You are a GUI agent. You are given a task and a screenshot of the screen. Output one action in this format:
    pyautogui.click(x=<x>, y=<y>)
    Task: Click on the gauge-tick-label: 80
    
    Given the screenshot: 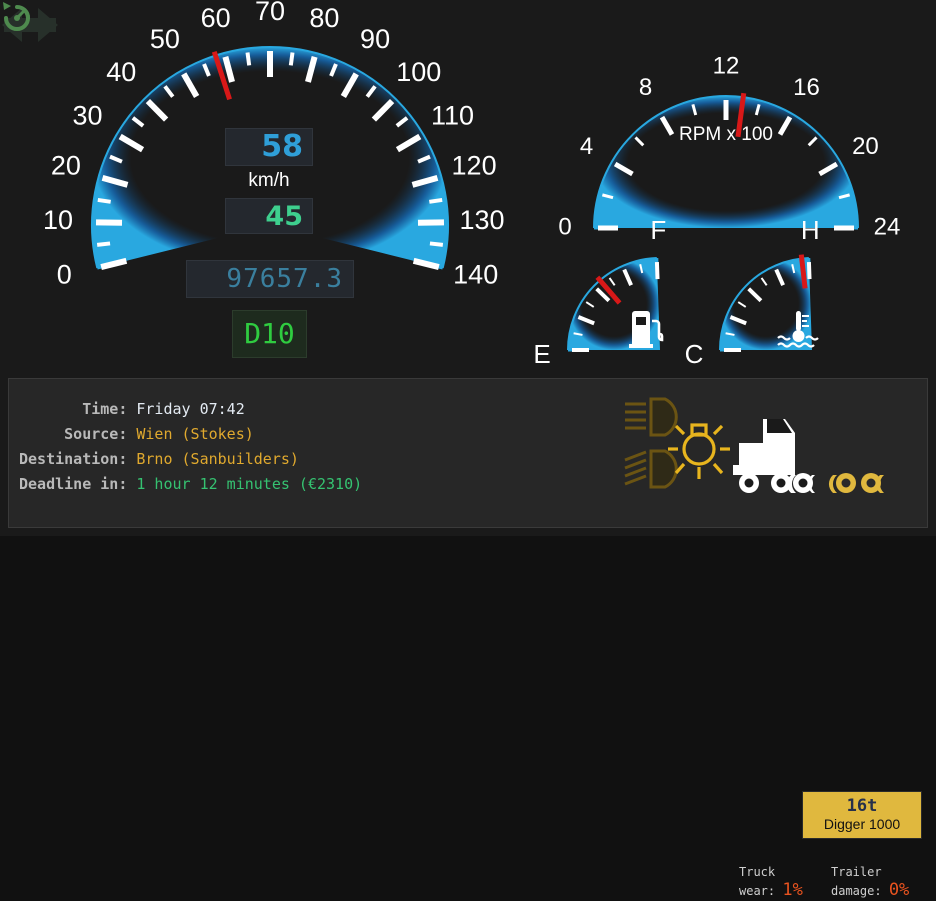 What is the action you would take?
    pyautogui.click(x=324, y=18)
    